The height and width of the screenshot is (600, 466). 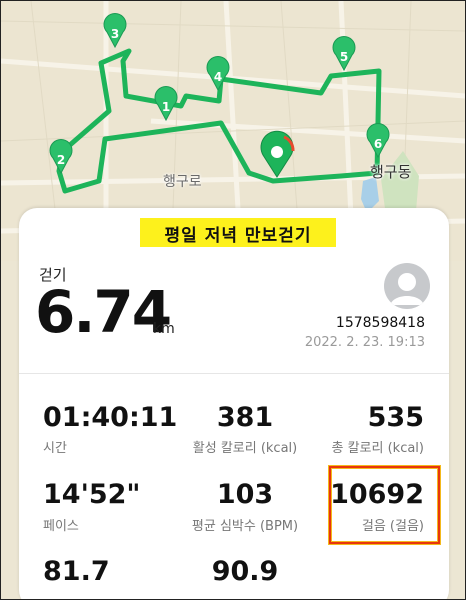 I want to click on waypoint-label-6: 6, so click(x=378, y=144).